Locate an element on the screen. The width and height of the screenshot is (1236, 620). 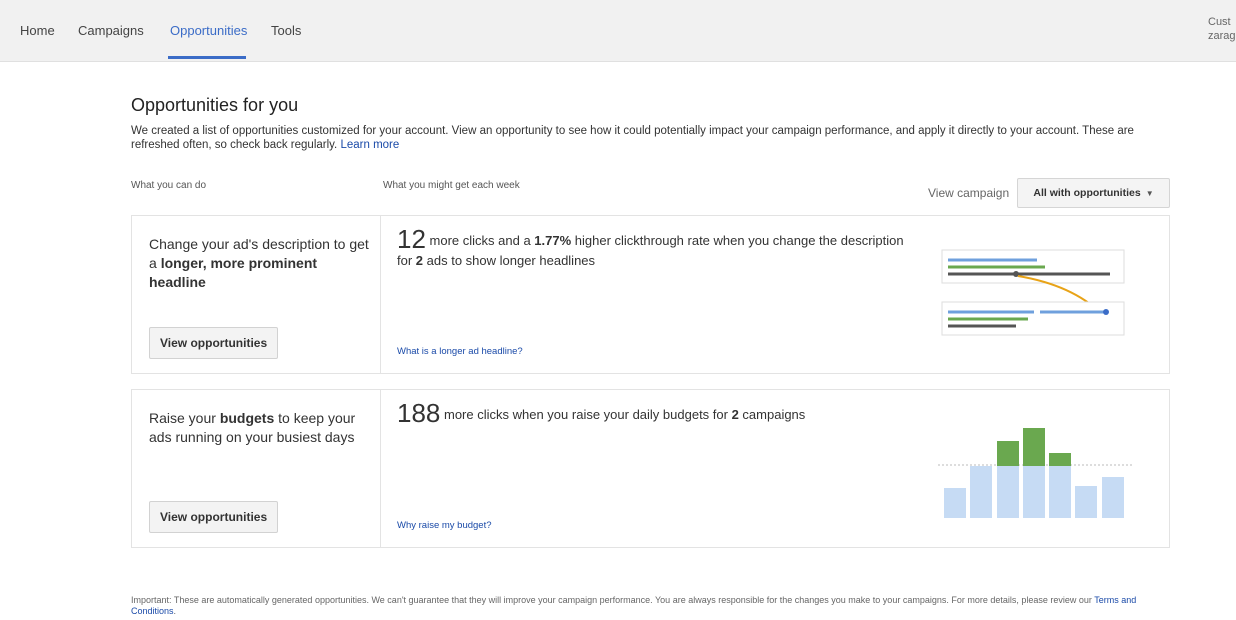
description-text: Raise your is located at coordinates (184, 418).